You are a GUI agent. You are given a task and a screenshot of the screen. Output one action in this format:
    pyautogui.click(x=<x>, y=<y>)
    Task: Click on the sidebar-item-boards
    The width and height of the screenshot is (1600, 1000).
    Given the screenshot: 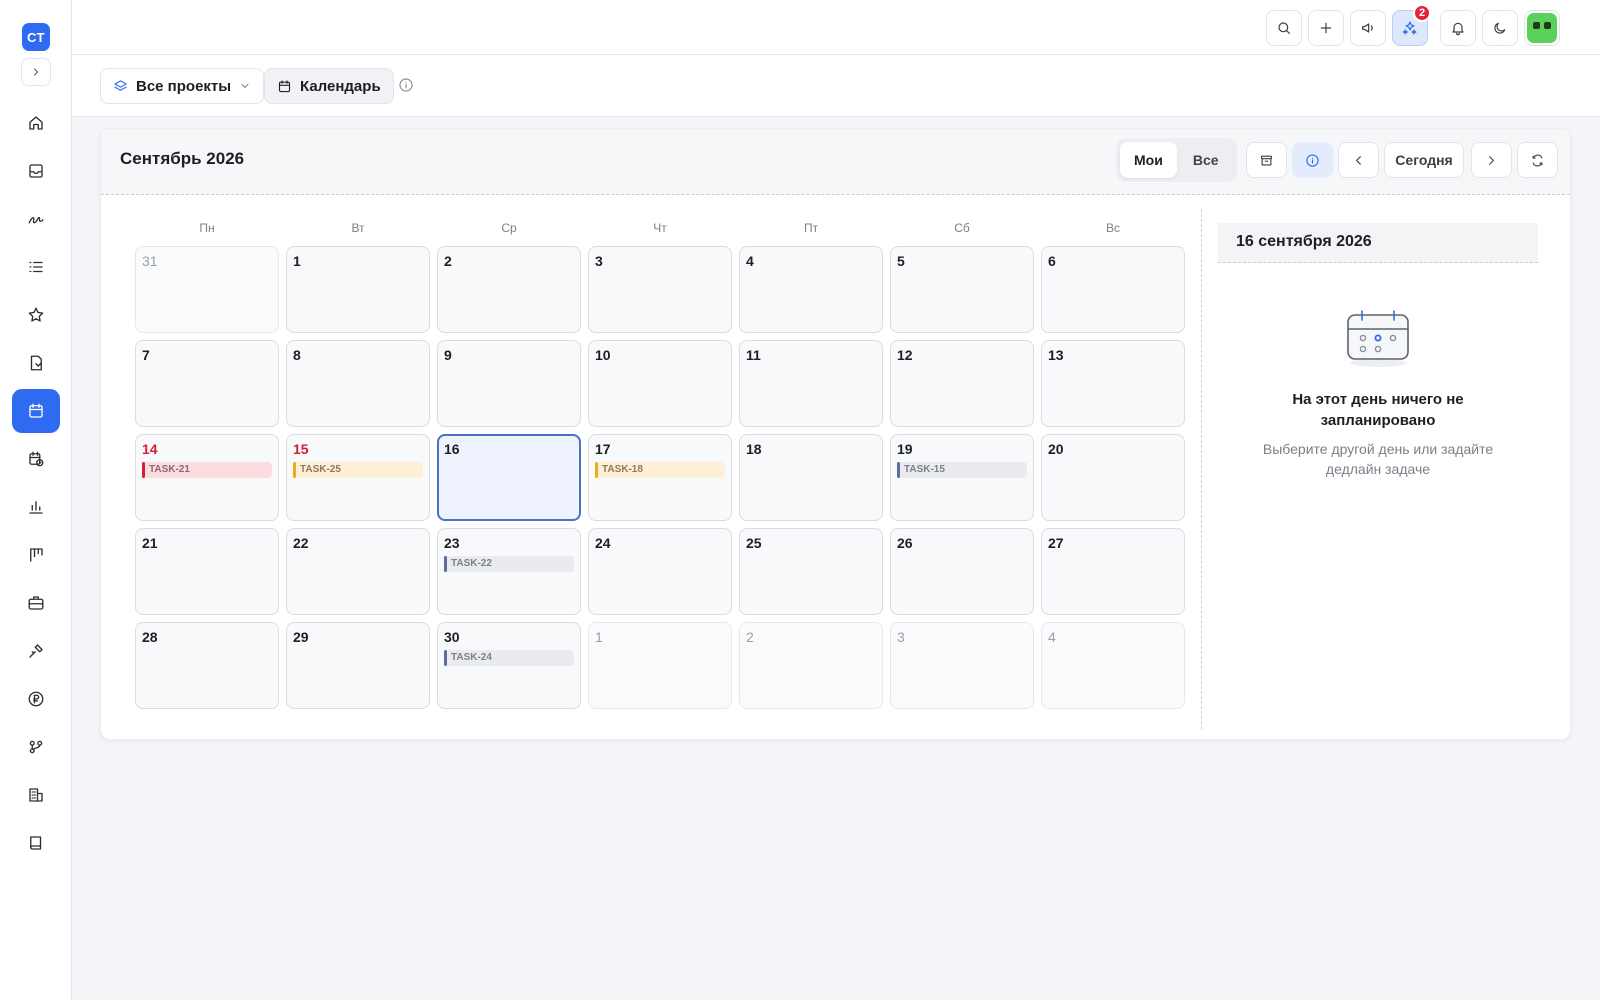 What is the action you would take?
    pyautogui.click(x=36, y=555)
    